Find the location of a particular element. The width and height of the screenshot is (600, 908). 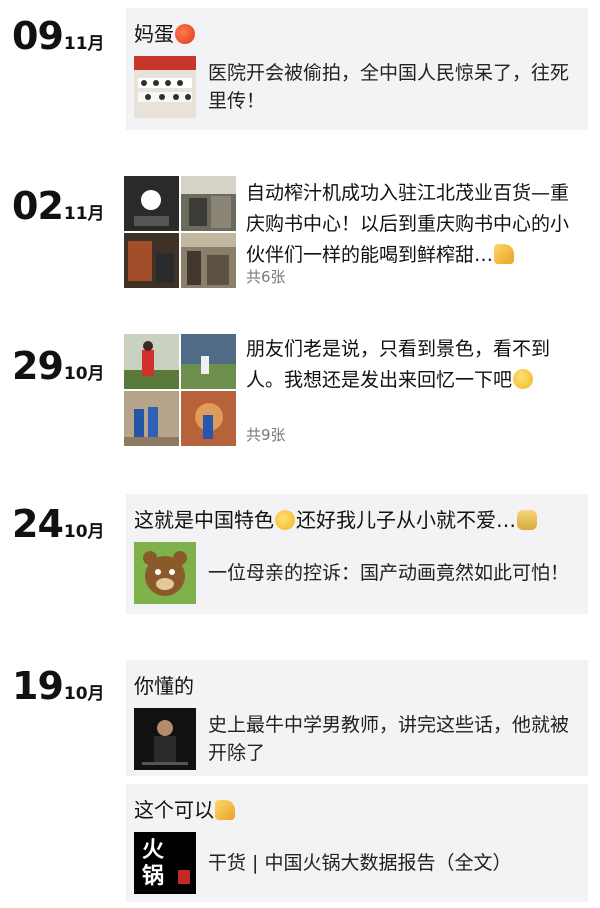

post-card: 这就是中国特色 还好我儿子从小就不爱… 一位母亲的控诉：国产动画竟然如此可怕！ is located at coordinates (357, 554).